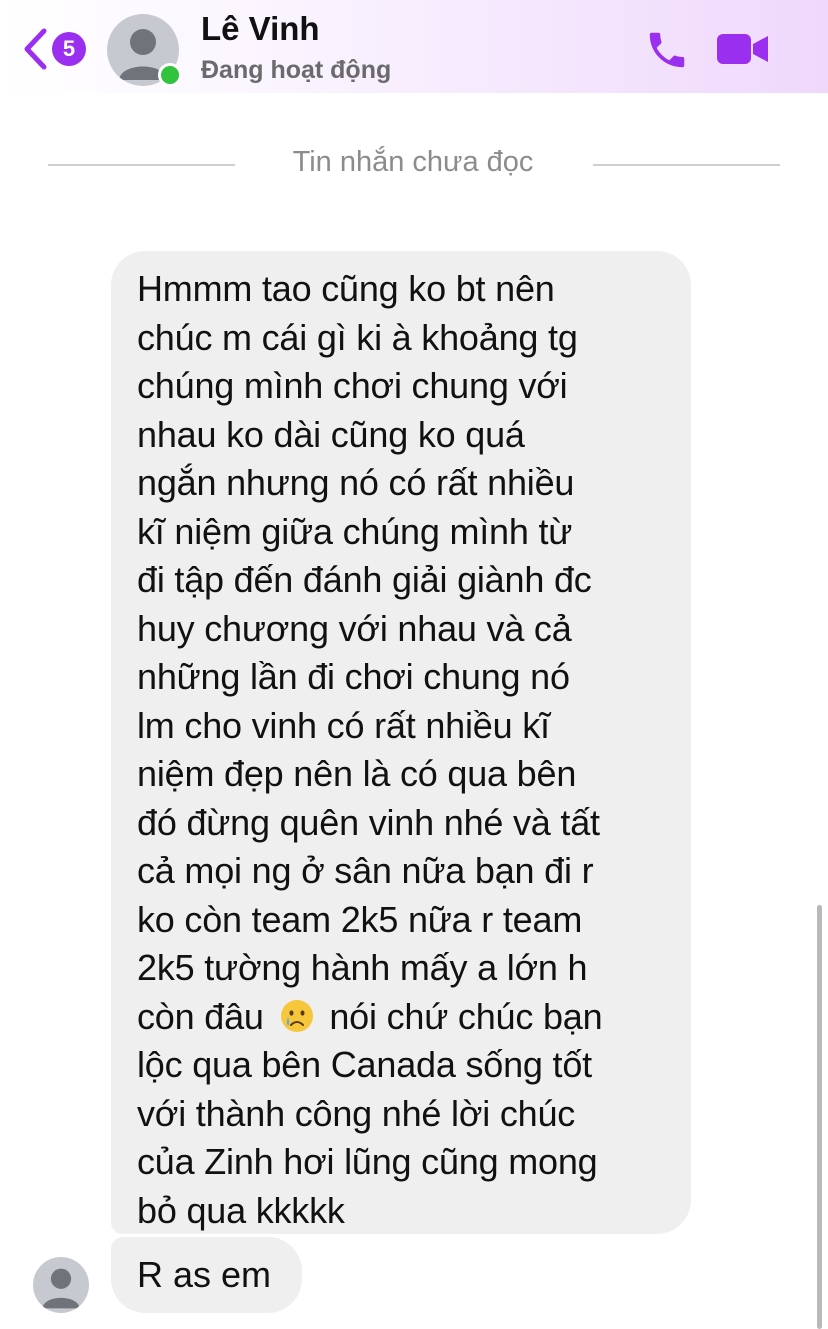 This screenshot has width=828, height=1329. Describe the element at coordinates (260, 29) in the screenshot. I see `contact-name: Lê Vinh` at that location.